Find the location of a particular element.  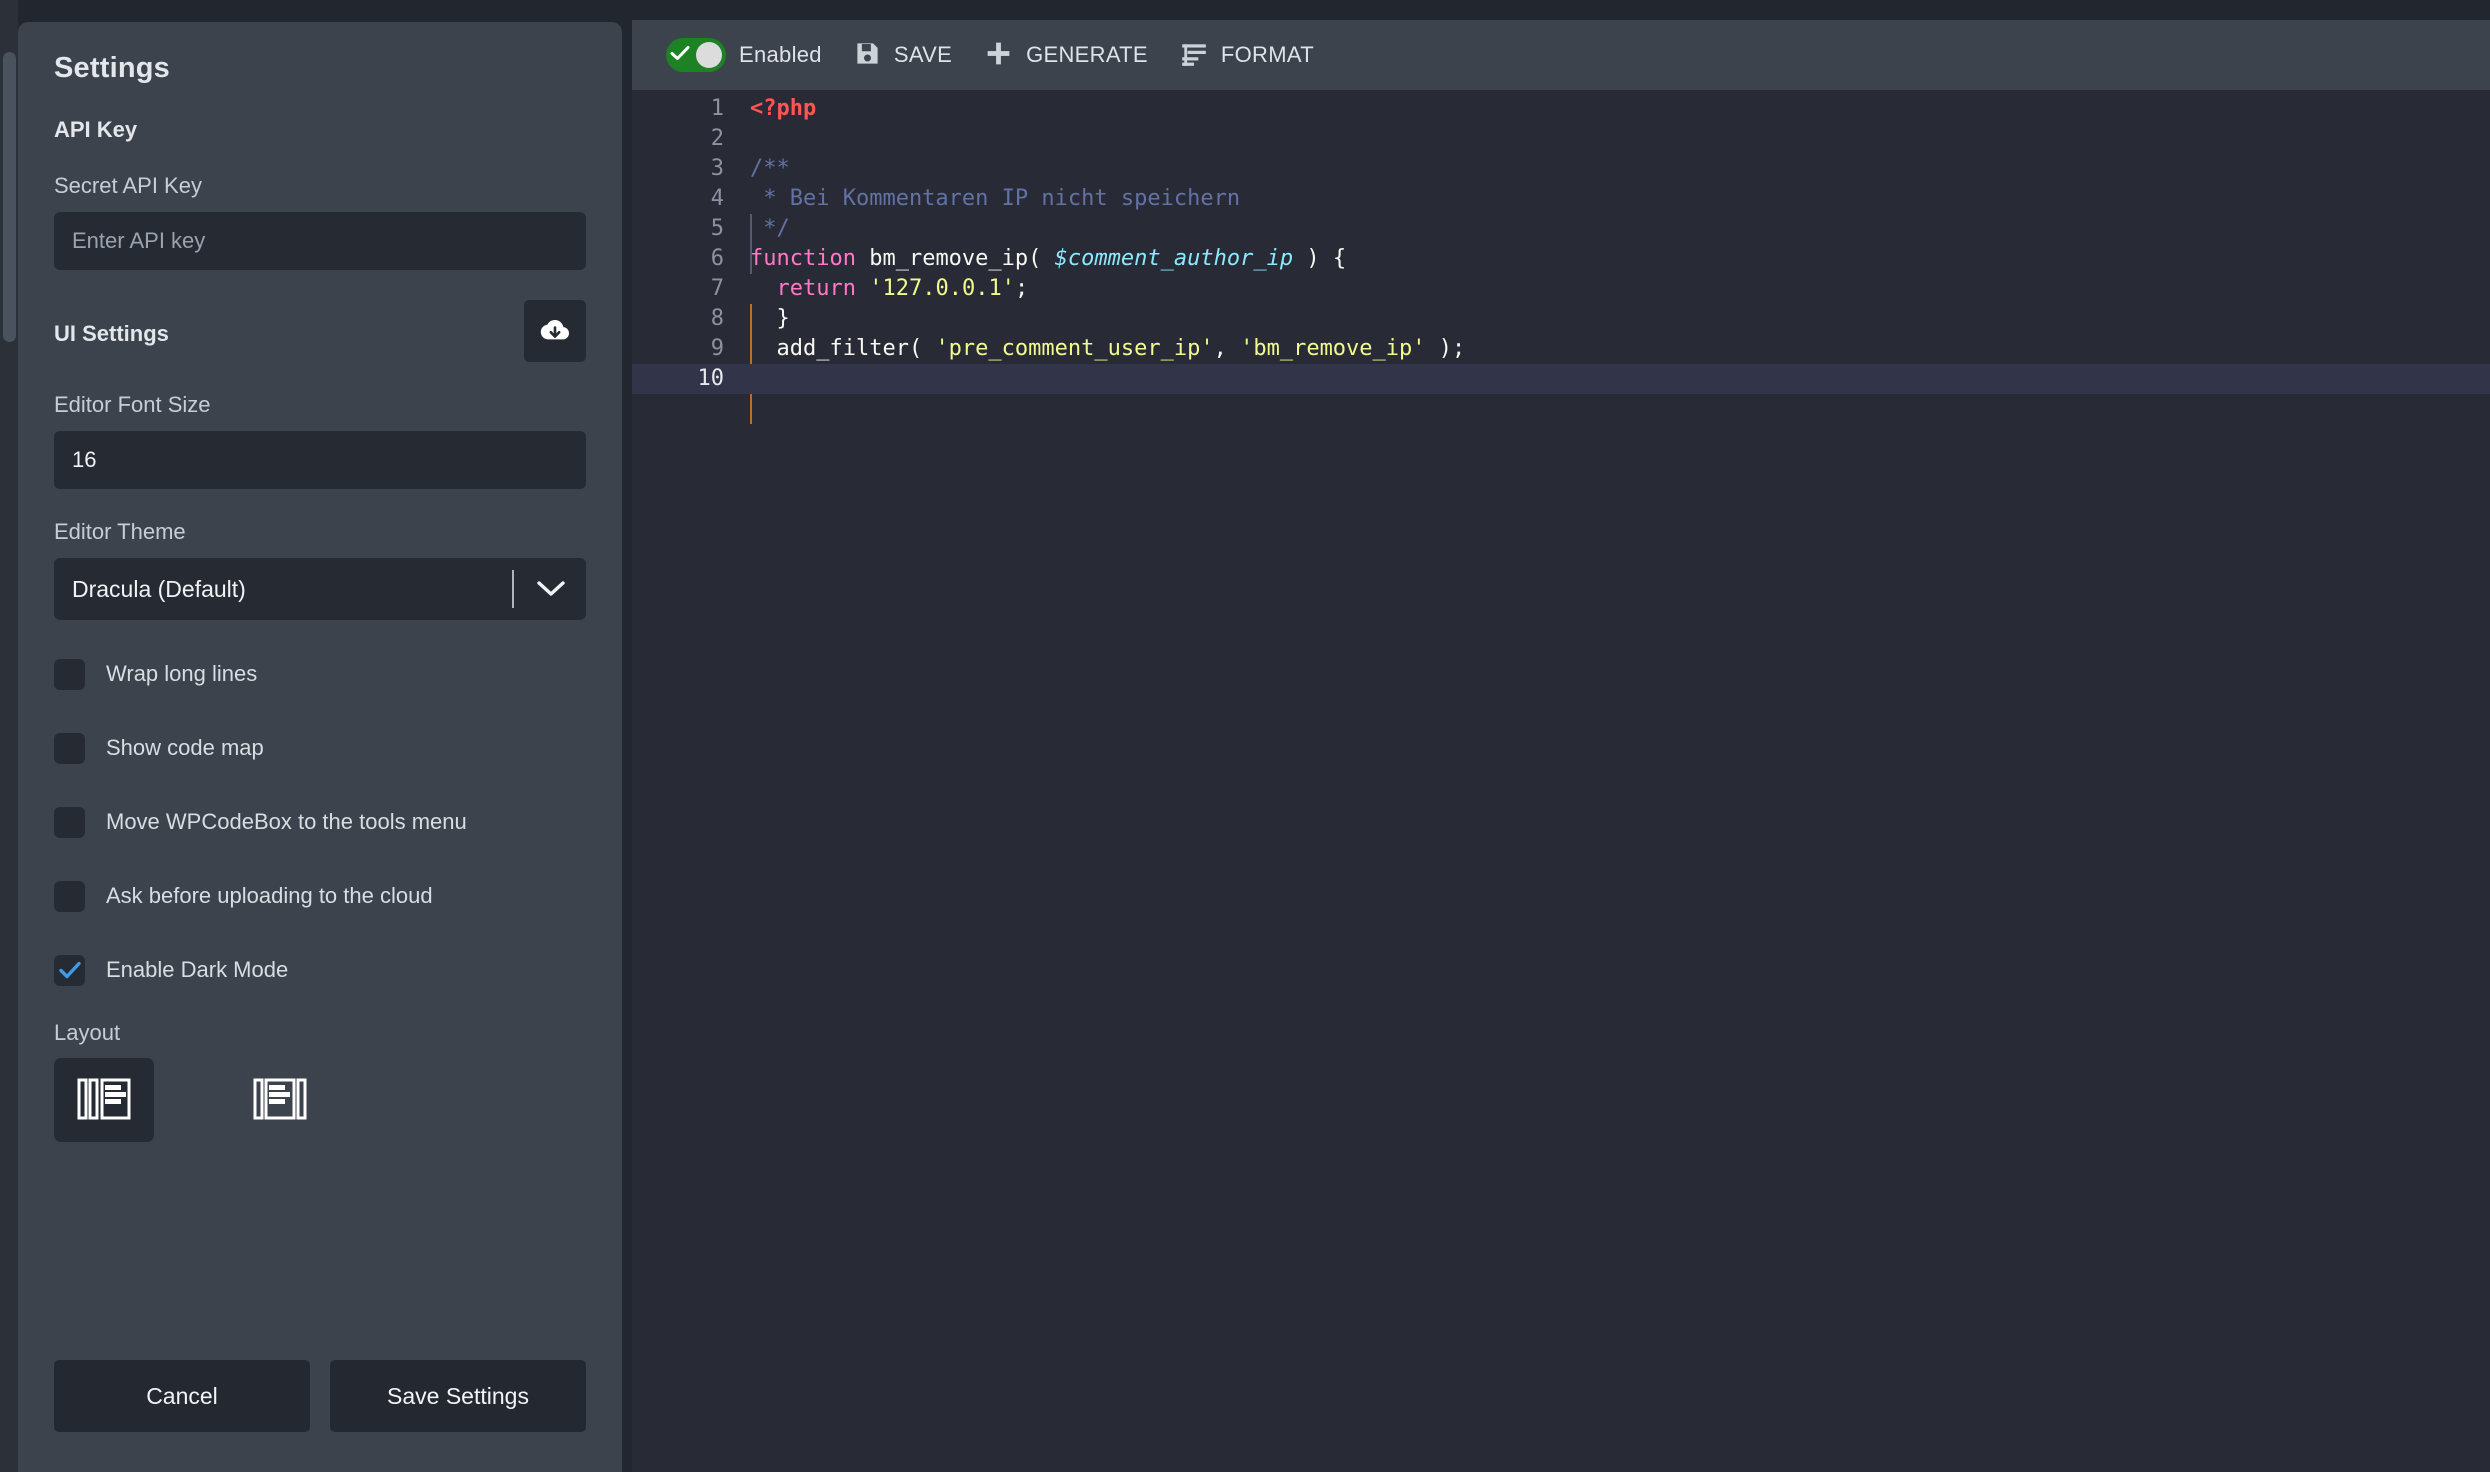

format-label: FORMAT is located at coordinates (1267, 54).